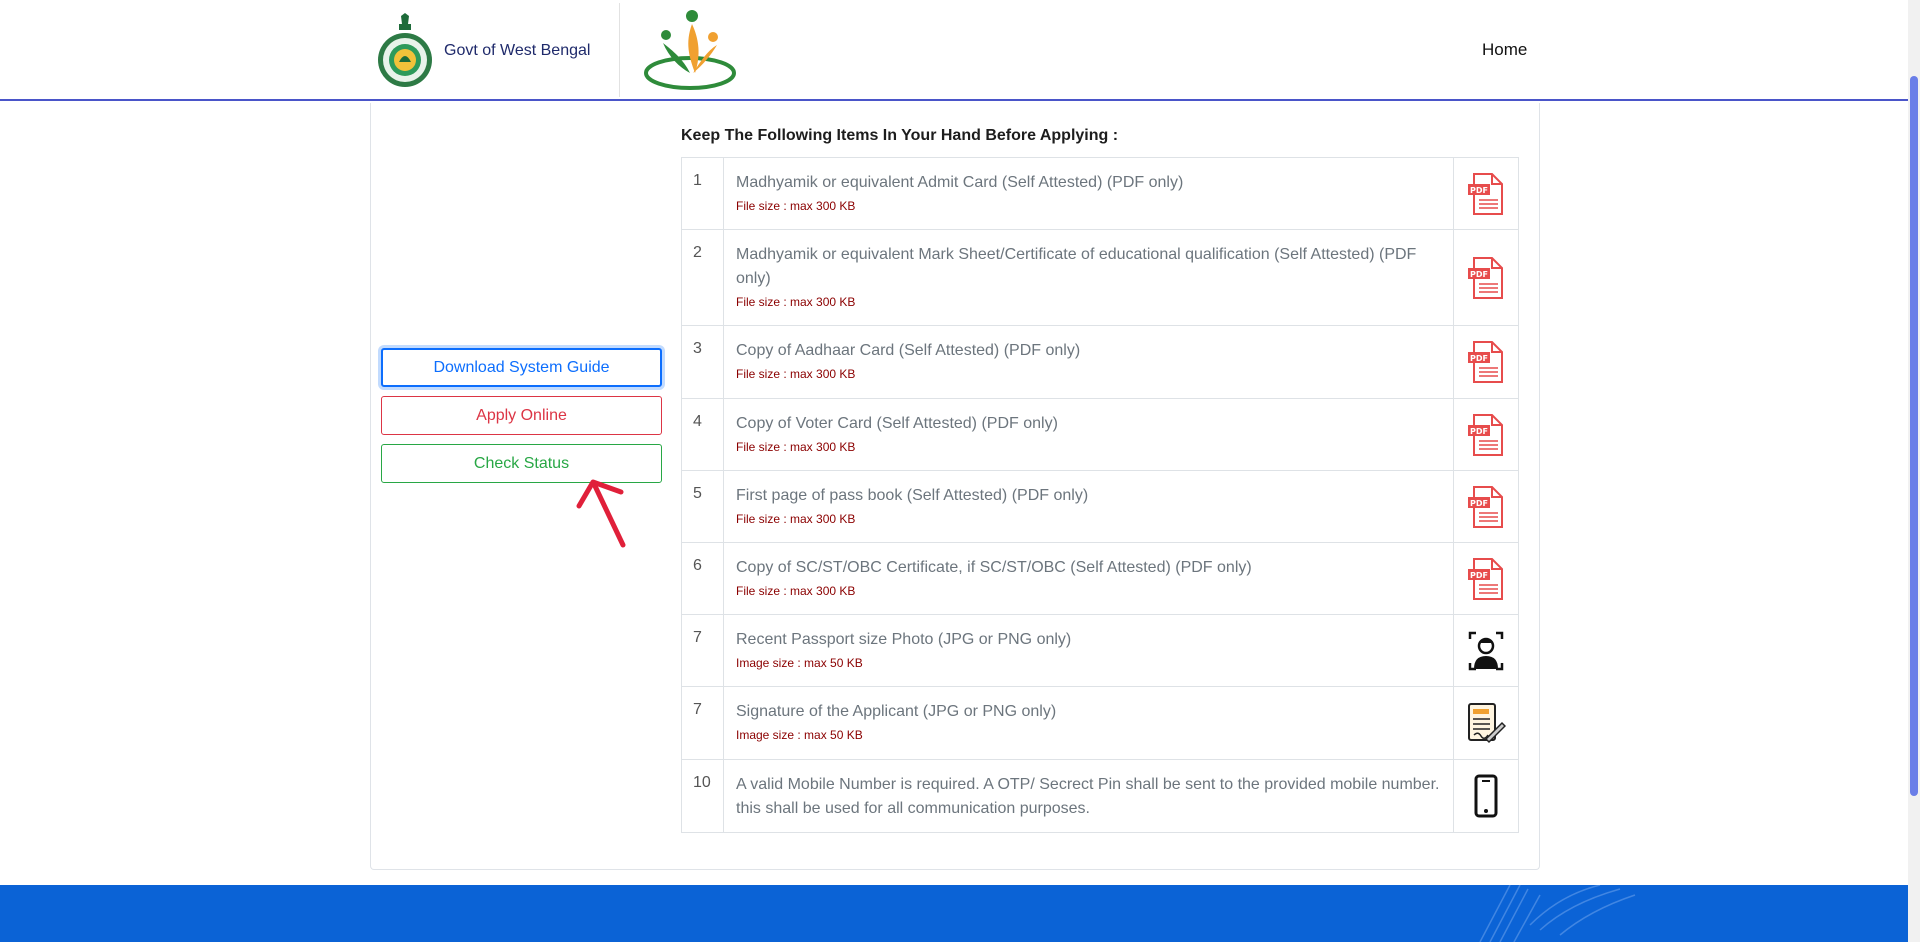 This screenshot has height=942, width=1920. I want to click on brand-name: Govt of West Bengal, so click(517, 50).